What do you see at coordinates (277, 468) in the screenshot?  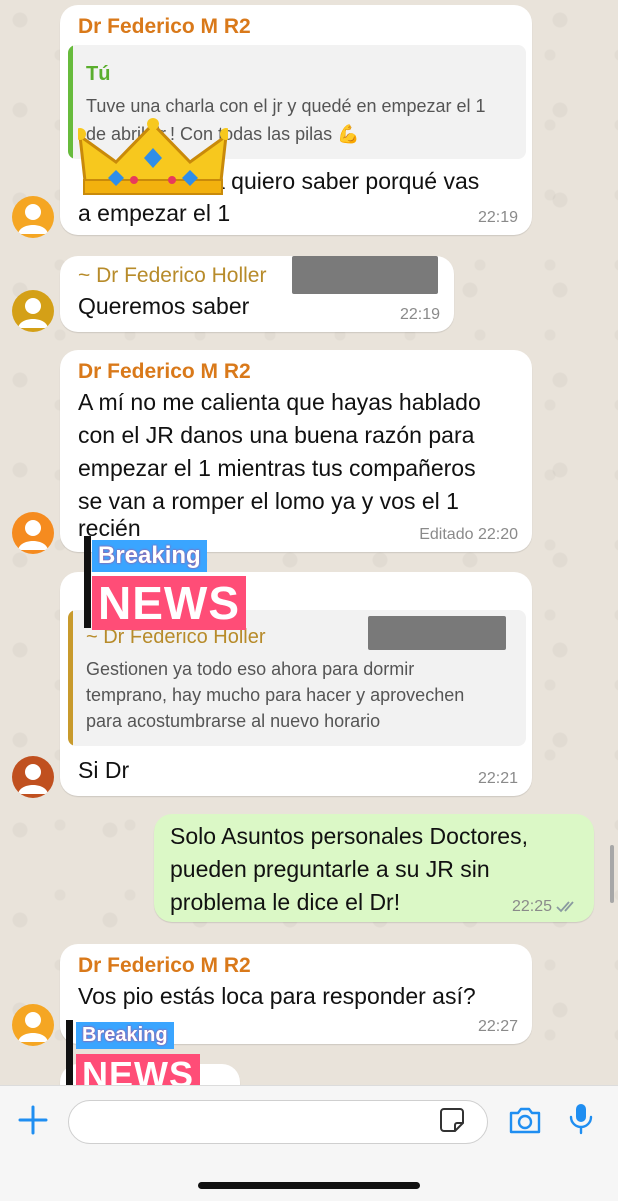 I see `message-text-line: empezar el 1 mientras tus compañeros` at bounding box center [277, 468].